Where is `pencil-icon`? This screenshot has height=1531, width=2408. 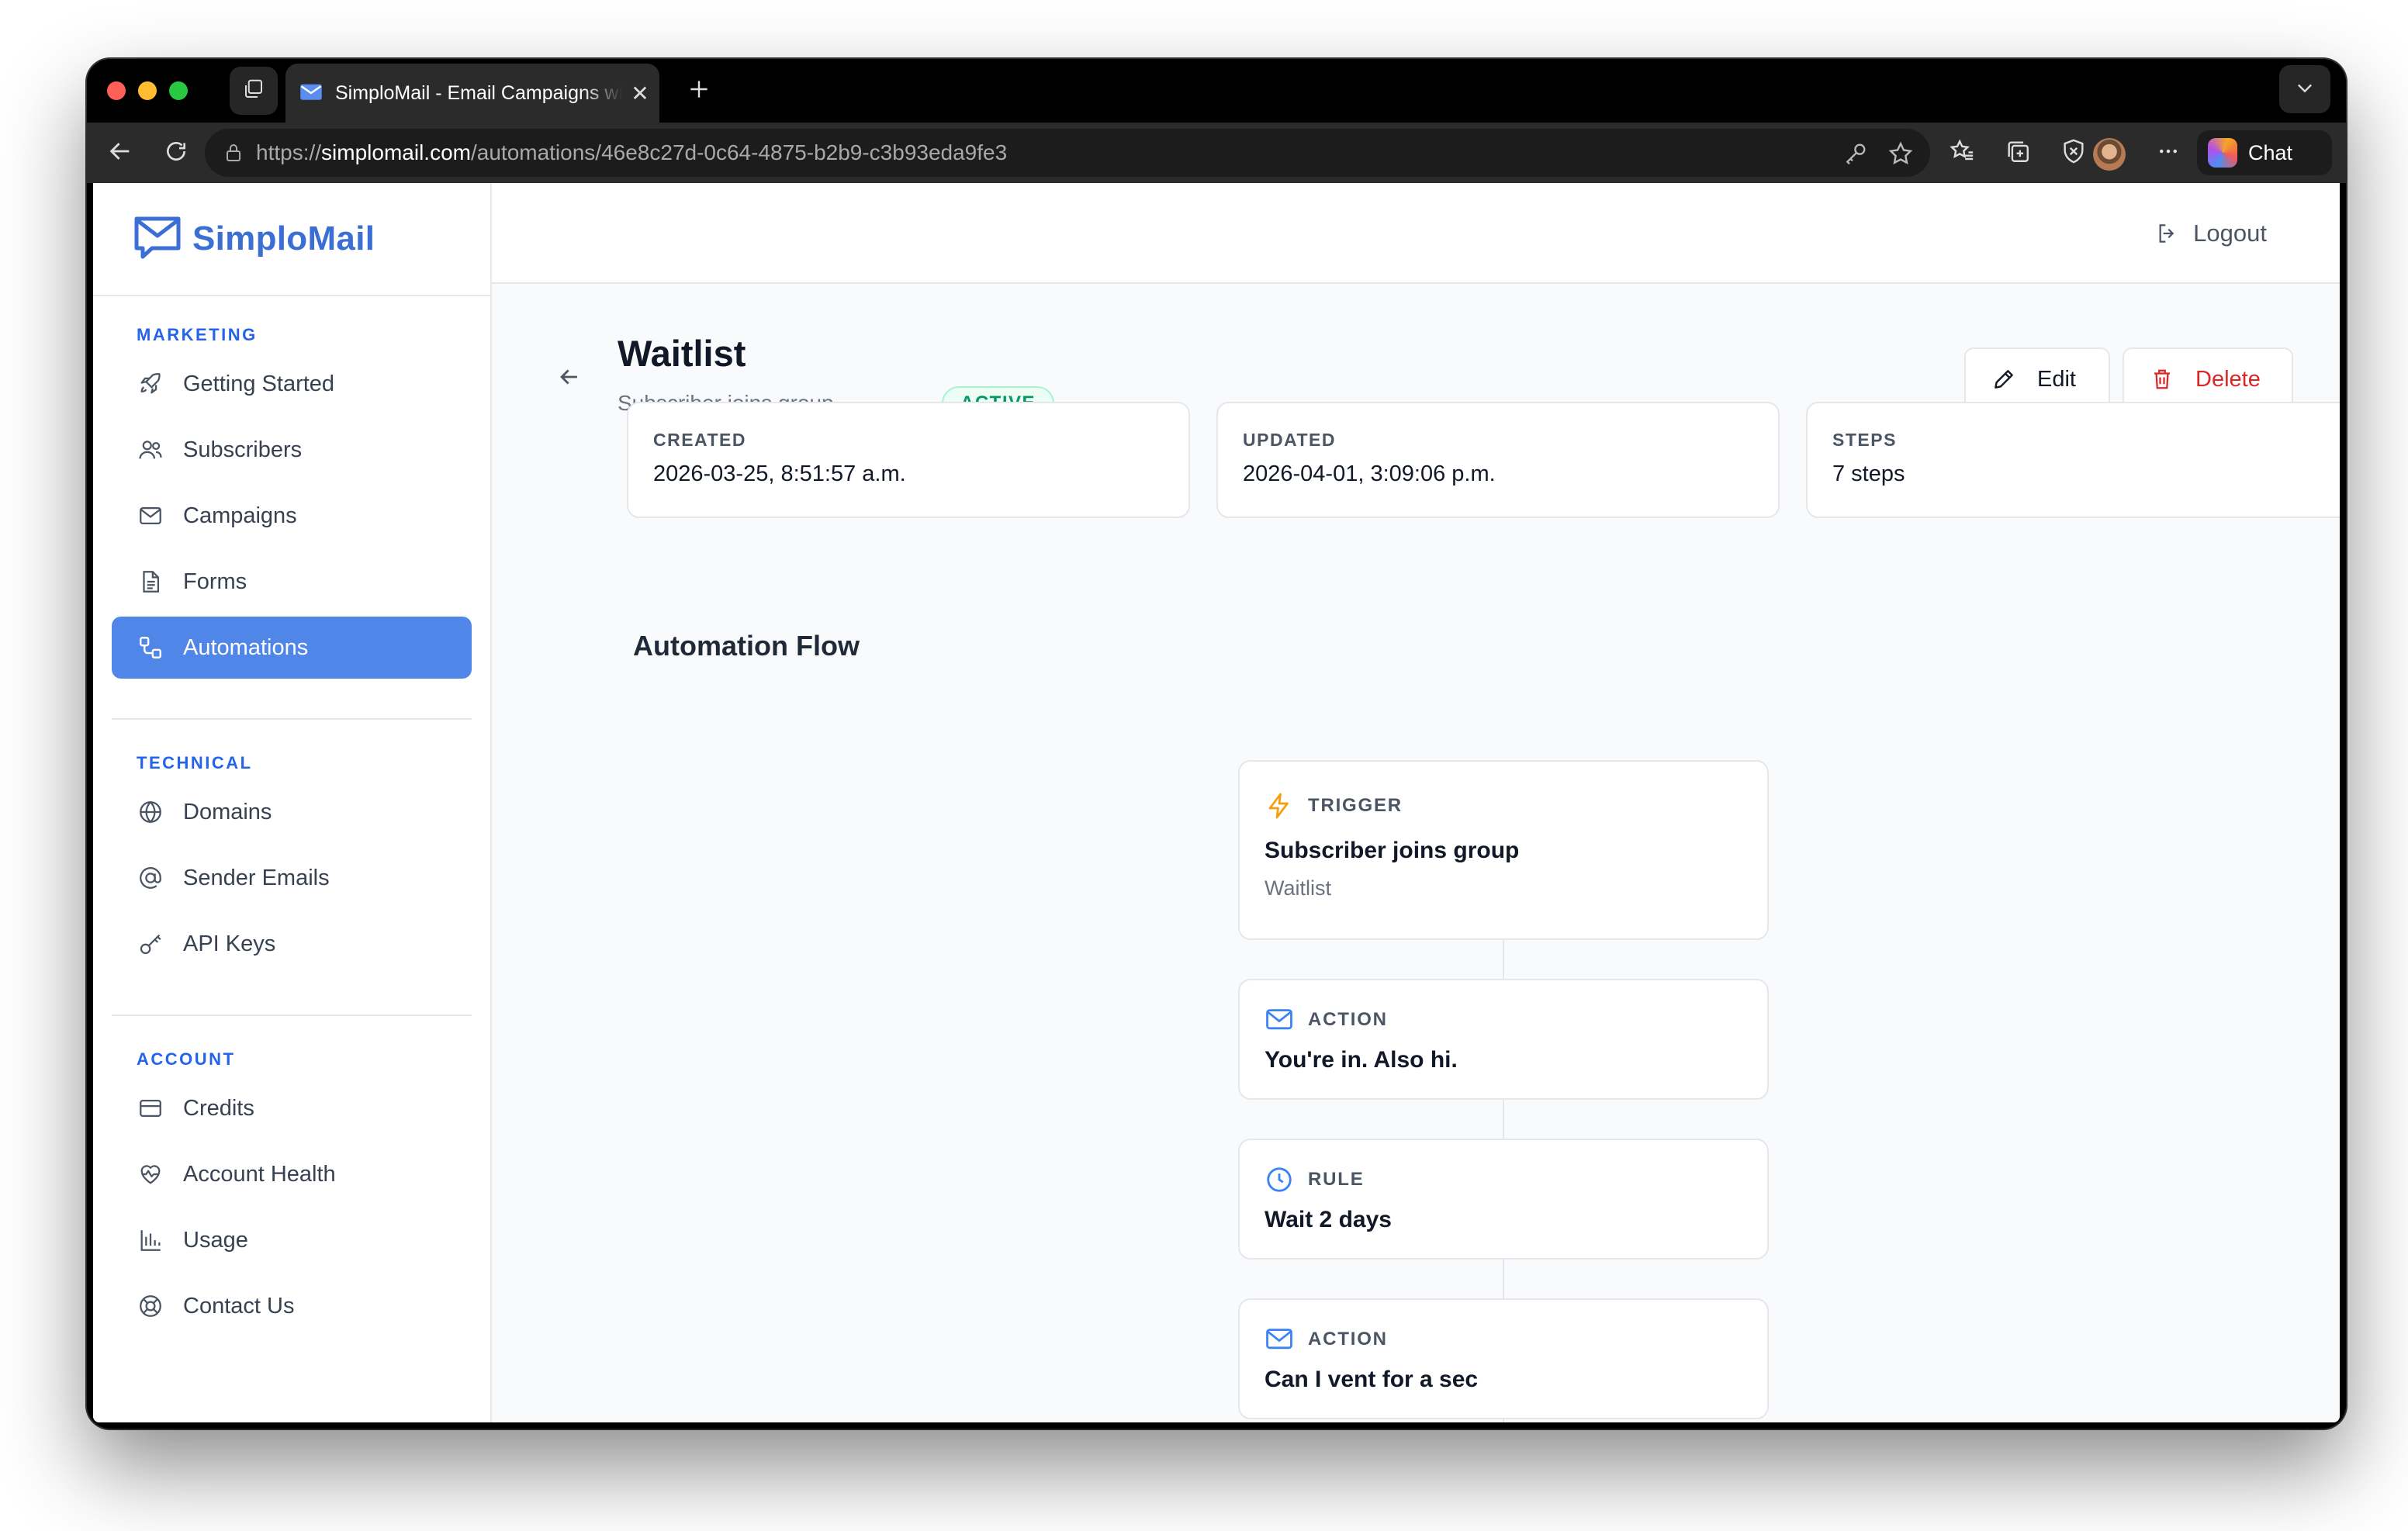 pencil-icon is located at coordinates (2004, 379).